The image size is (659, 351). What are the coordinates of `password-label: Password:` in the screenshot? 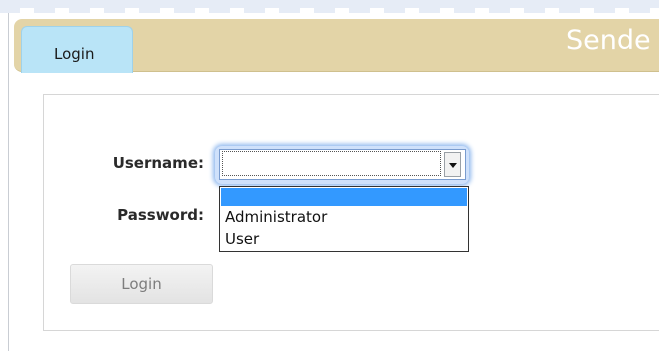 It's located at (160, 215).